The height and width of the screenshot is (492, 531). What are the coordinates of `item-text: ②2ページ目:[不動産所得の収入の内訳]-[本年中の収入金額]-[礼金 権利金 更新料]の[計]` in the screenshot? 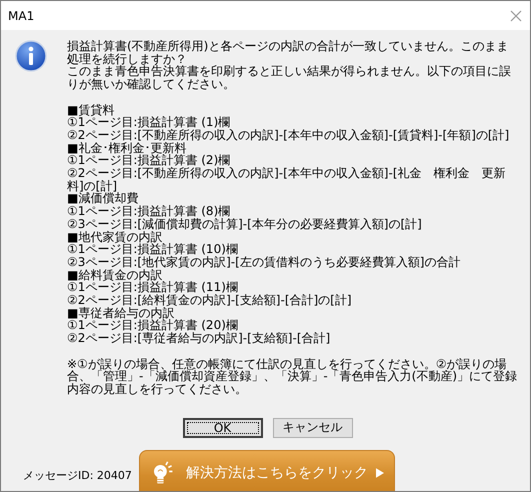 It's located at (287, 179).